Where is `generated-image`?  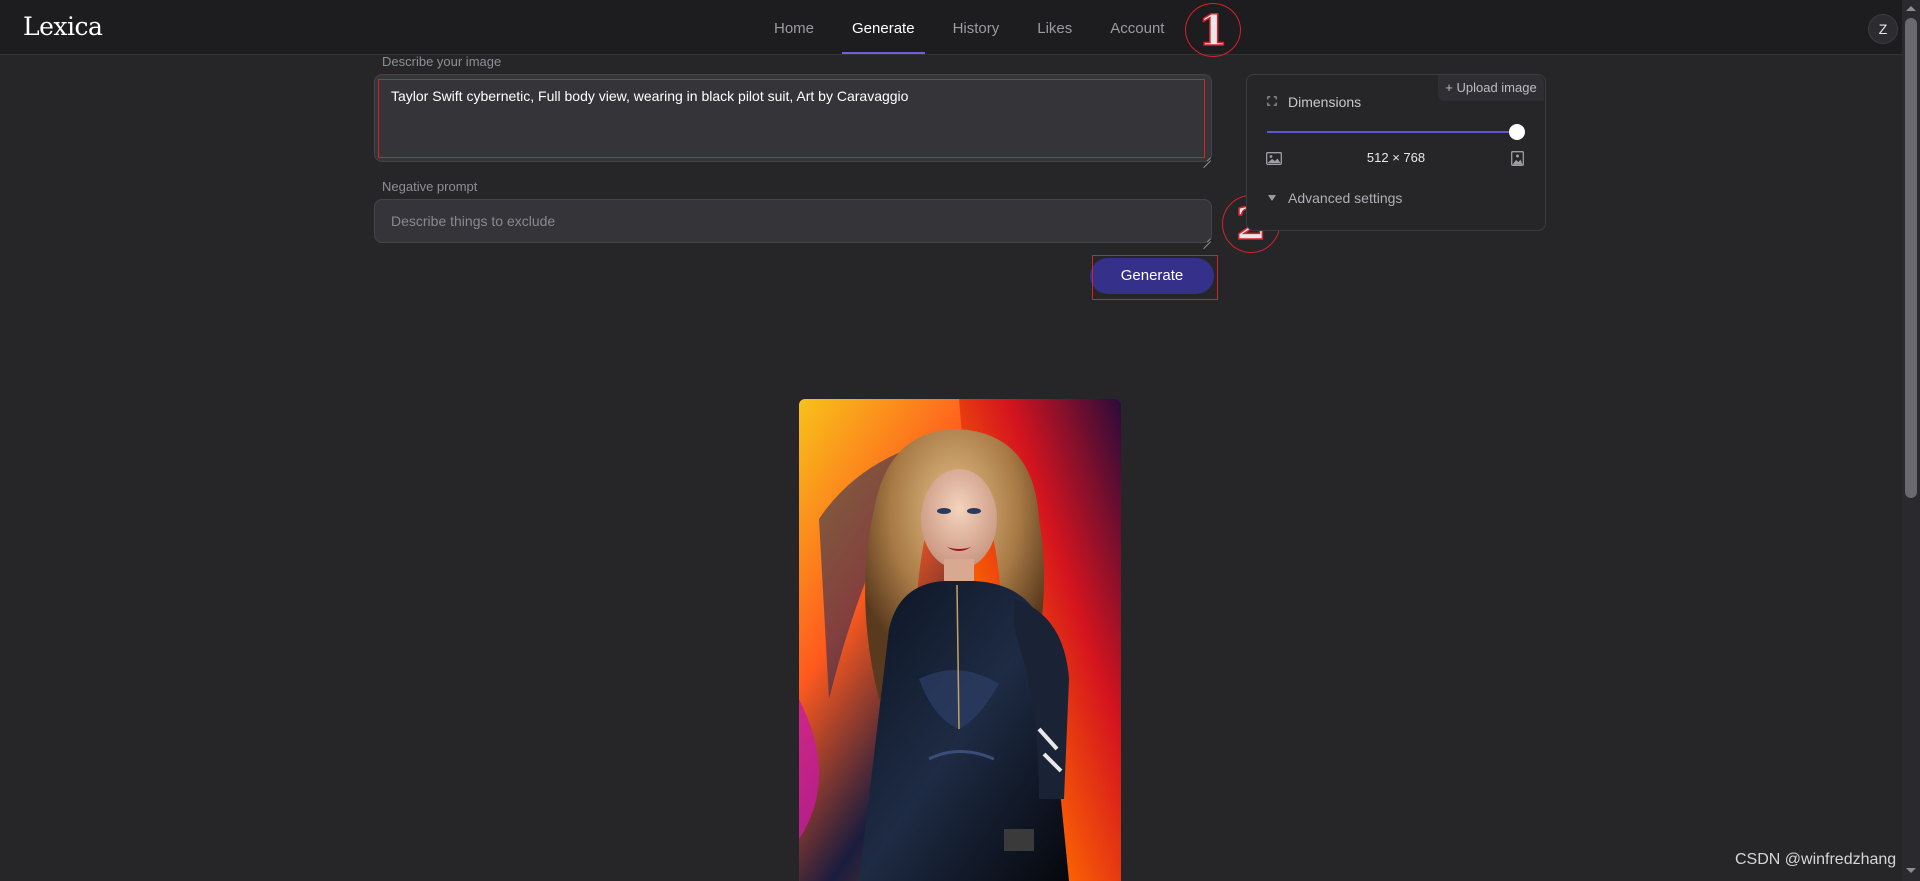 generated-image is located at coordinates (960, 640).